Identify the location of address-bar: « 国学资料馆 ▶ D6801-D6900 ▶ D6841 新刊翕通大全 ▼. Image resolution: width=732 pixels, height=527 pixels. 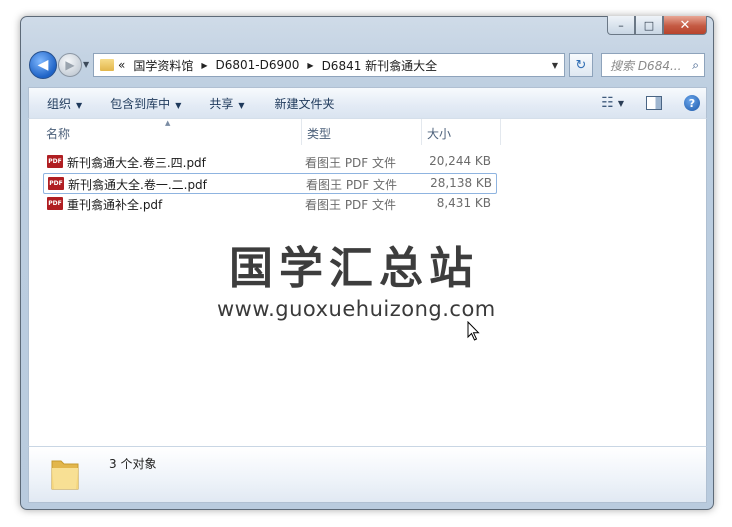
(329, 65).